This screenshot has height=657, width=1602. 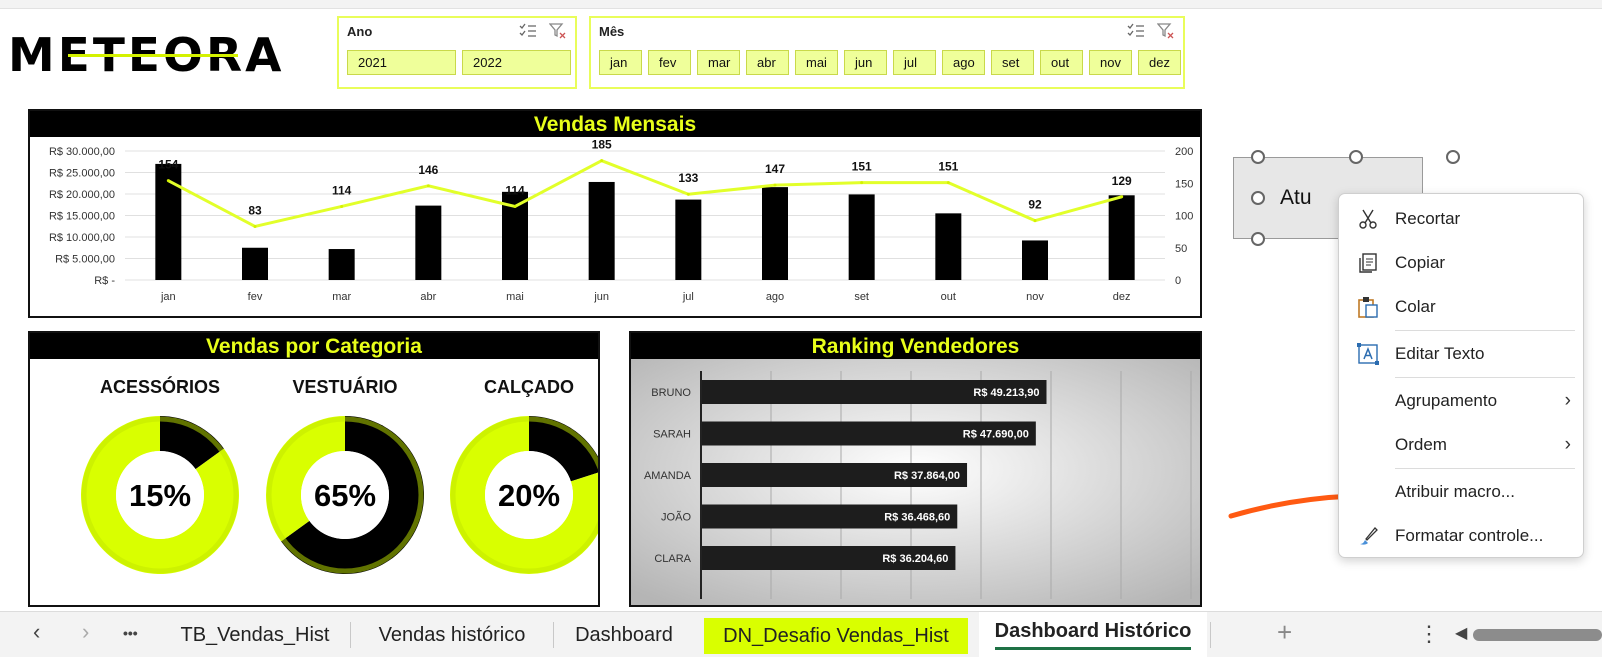 What do you see at coordinates (130, 633) in the screenshot?
I see `more-sheets-icon: •••` at bounding box center [130, 633].